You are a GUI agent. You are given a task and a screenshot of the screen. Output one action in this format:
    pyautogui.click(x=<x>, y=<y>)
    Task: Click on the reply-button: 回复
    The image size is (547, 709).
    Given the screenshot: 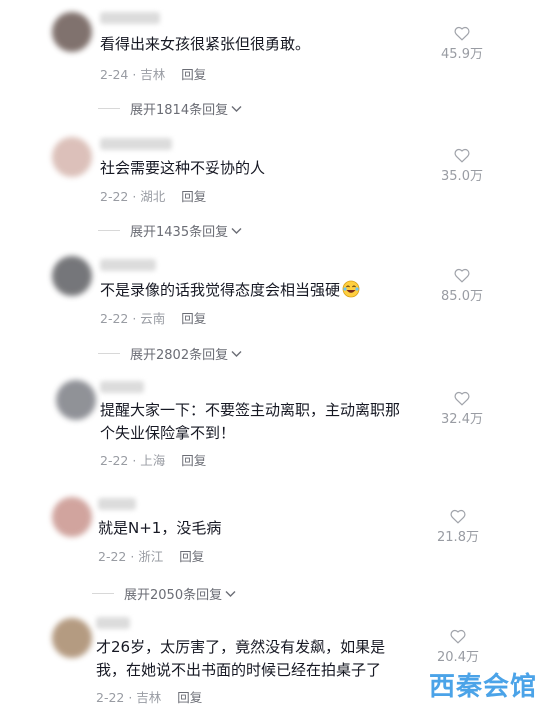 What is the action you would take?
    pyautogui.click(x=189, y=697)
    